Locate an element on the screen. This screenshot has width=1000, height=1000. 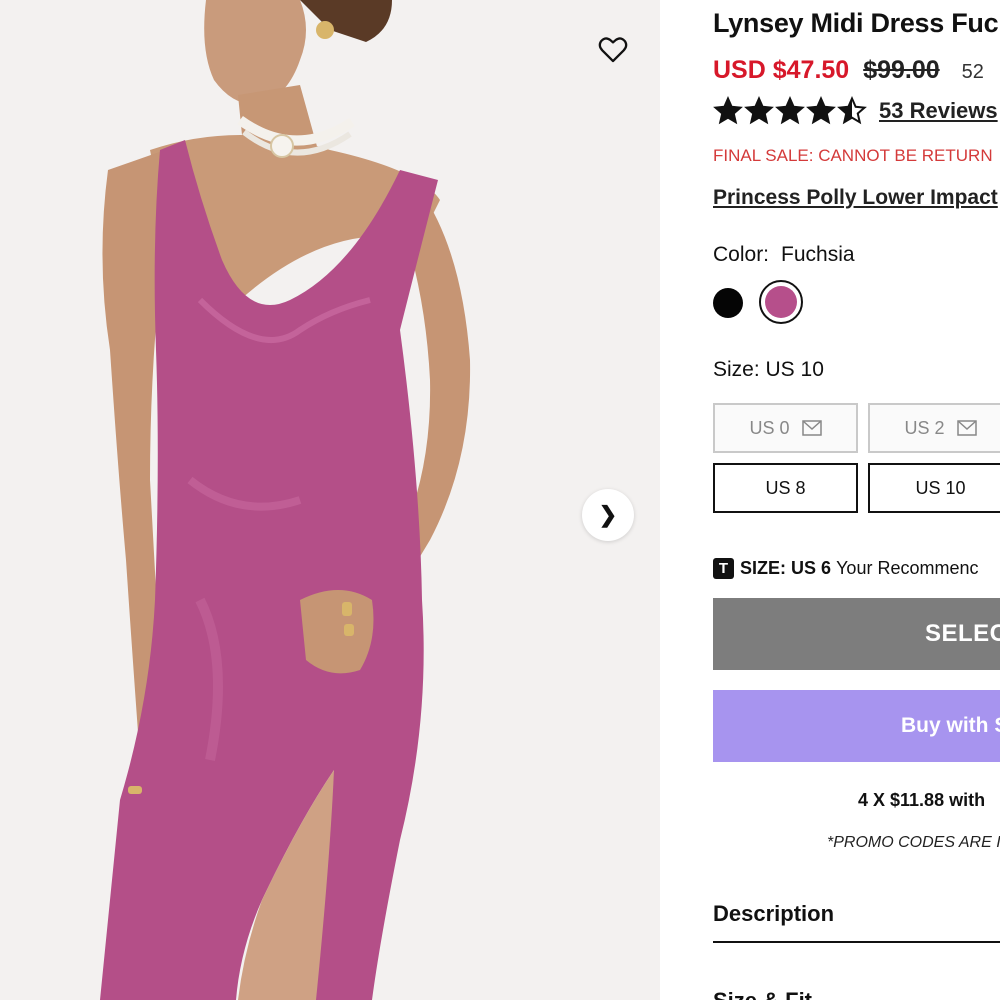
color-label-text: Color: is located at coordinates (741, 254).